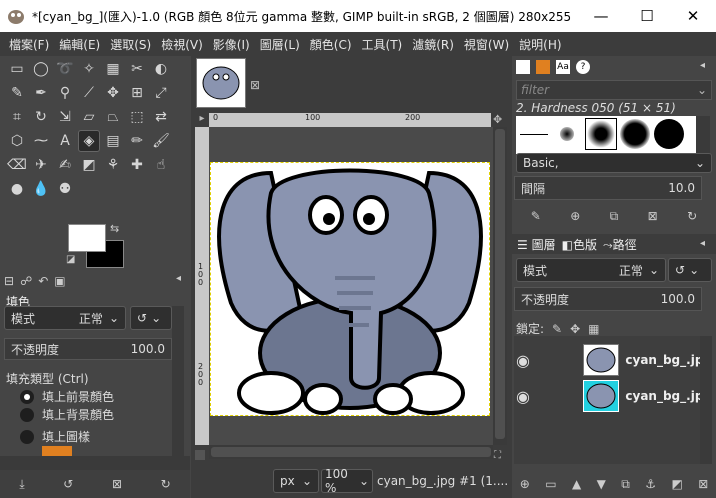  Describe the element at coordinates (17, 93) in the screenshot. I see `paths-icon: ✎` at that location.